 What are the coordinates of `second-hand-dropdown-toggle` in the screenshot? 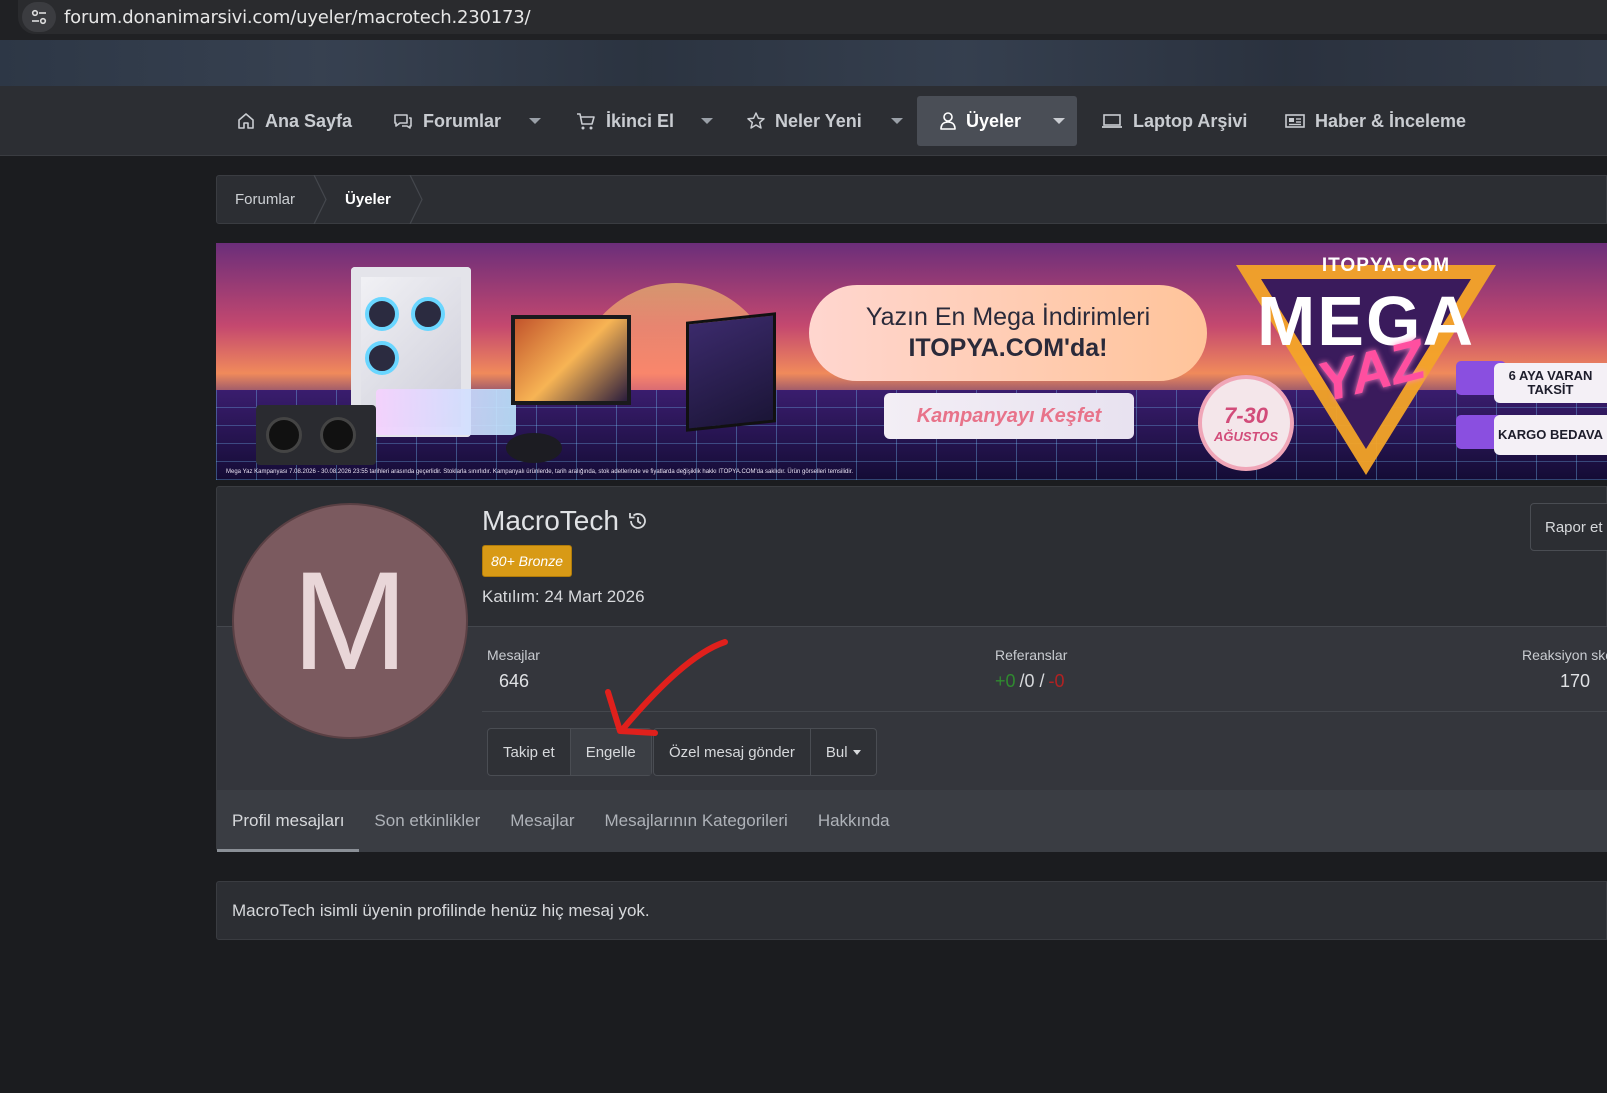 It's located at (707, 121).